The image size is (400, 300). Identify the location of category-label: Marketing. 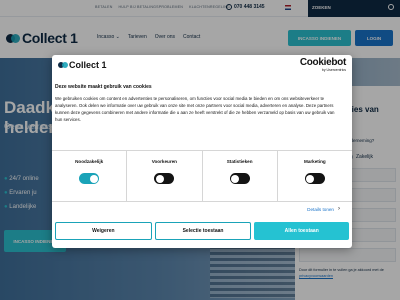
(315, 161).